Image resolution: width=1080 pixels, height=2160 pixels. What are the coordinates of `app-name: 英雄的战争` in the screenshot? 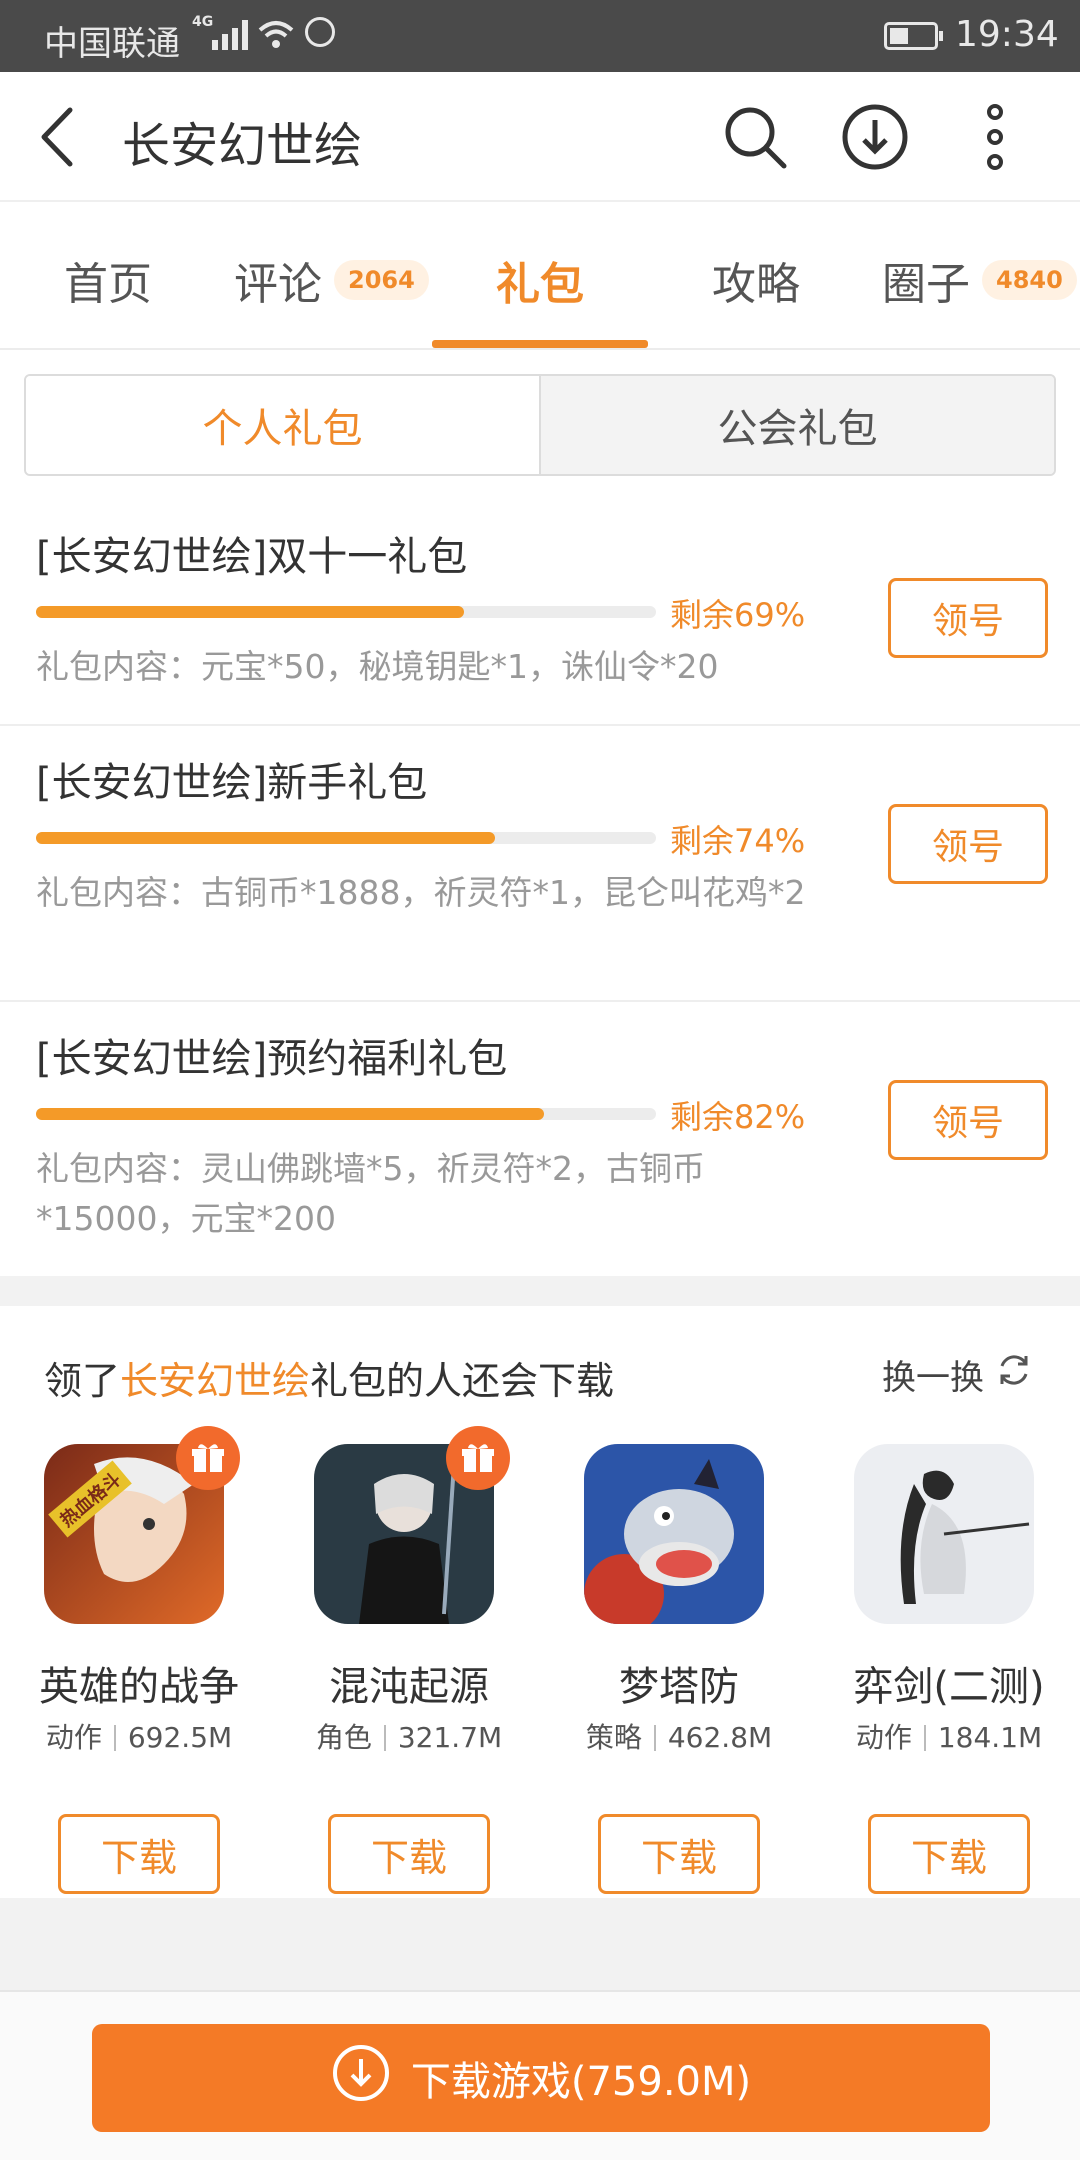 It's located at (139, 1687).